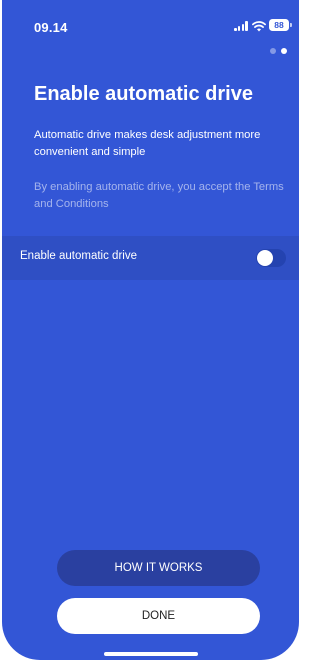 The height and width of the screenshot is (660, 320). What do you see at coordinates (291, 25) in the screenshot?
I see `battery-tip` at bounding box center [291, 25].